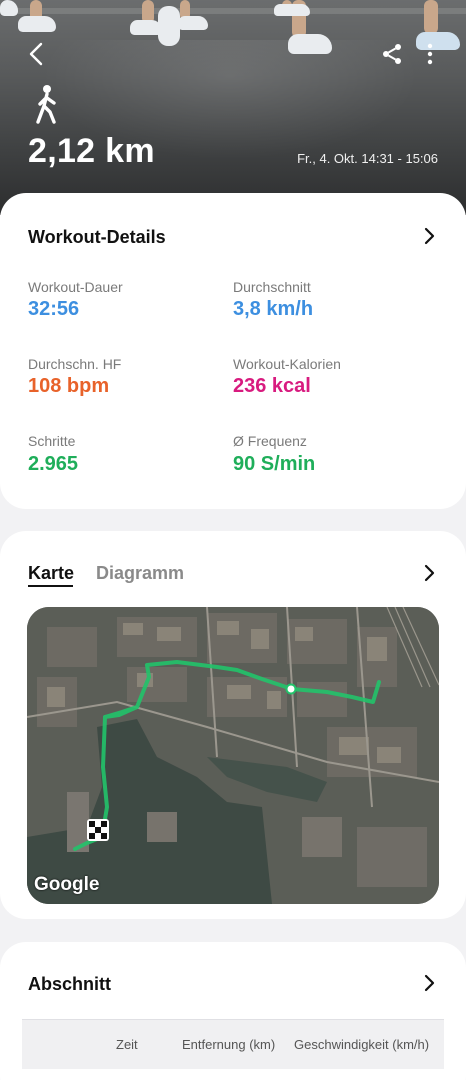 This screenshot has height=1080, width=466. I want to click on cadence-label: Ø Frequenz, so click(270, 441).